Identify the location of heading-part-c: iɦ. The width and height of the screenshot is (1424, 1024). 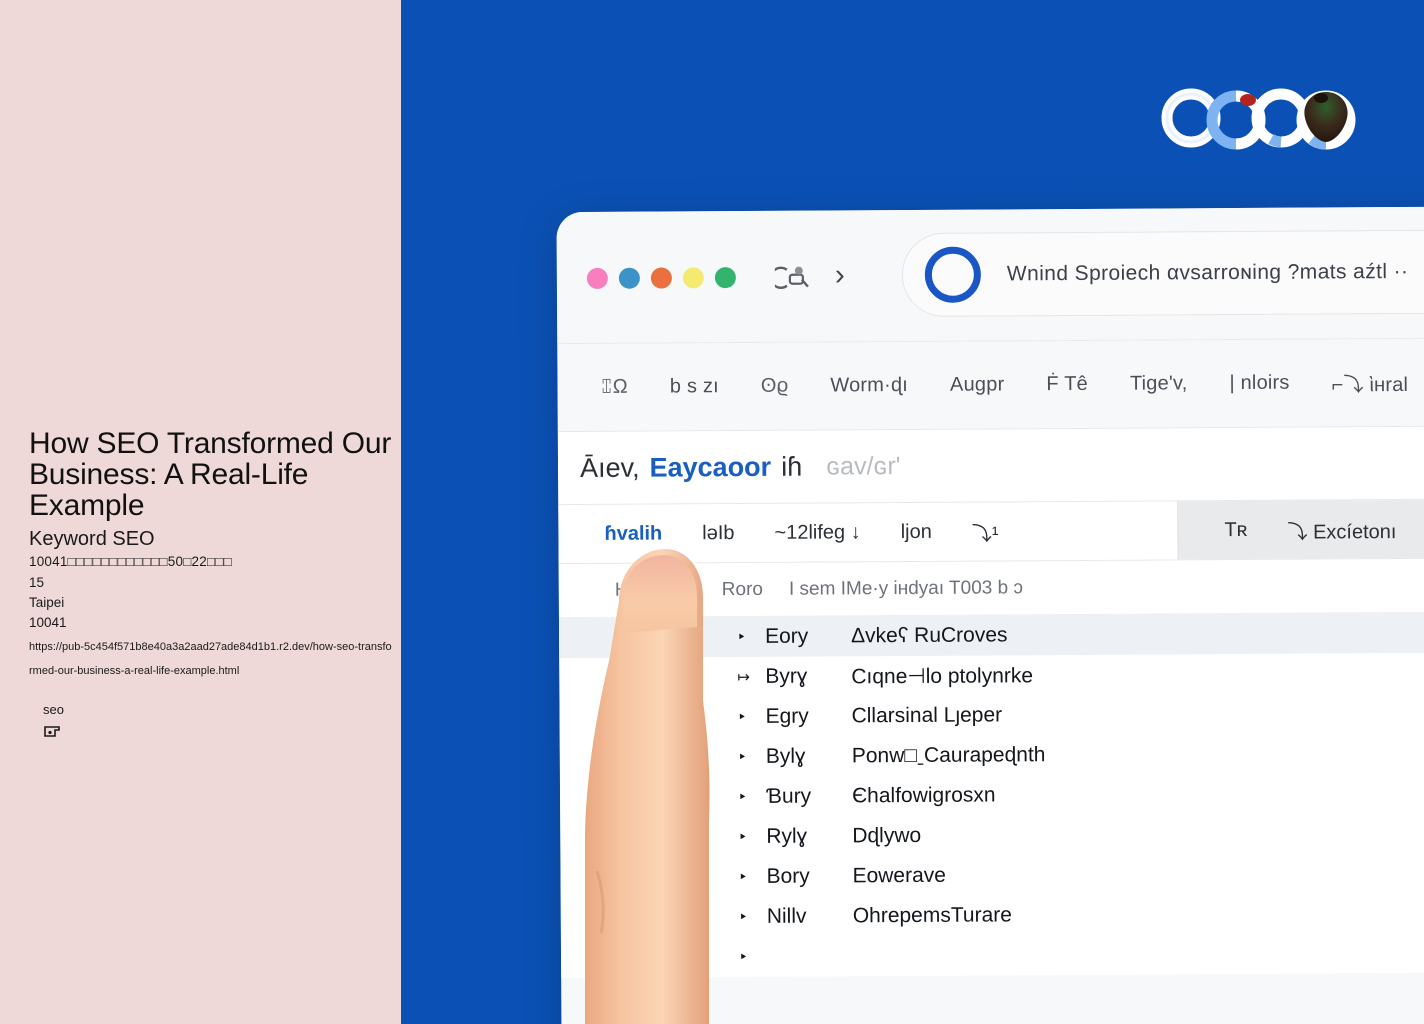
(792, 466).